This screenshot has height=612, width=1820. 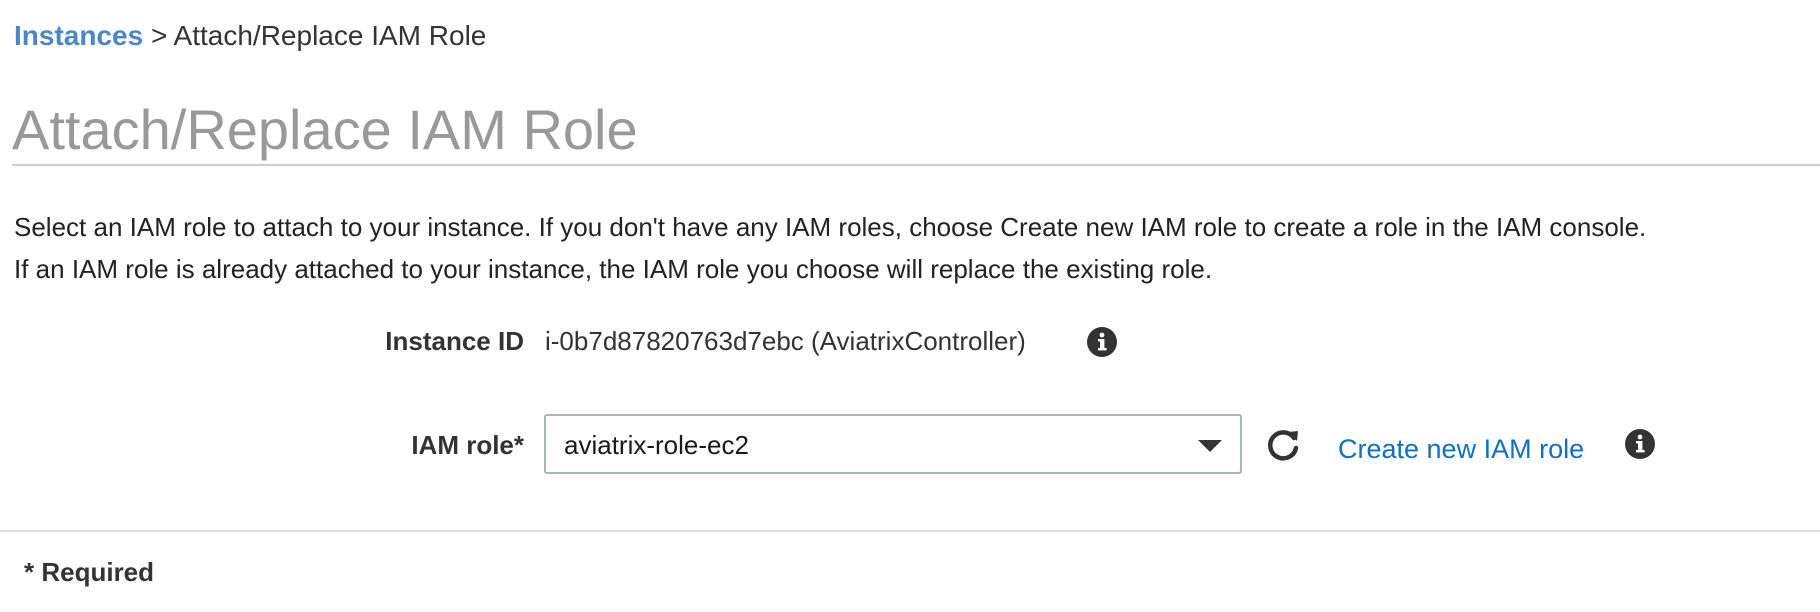 I want to click on create-new-iam-role-link: Create new IAM role, so click(x=1461, y=449).